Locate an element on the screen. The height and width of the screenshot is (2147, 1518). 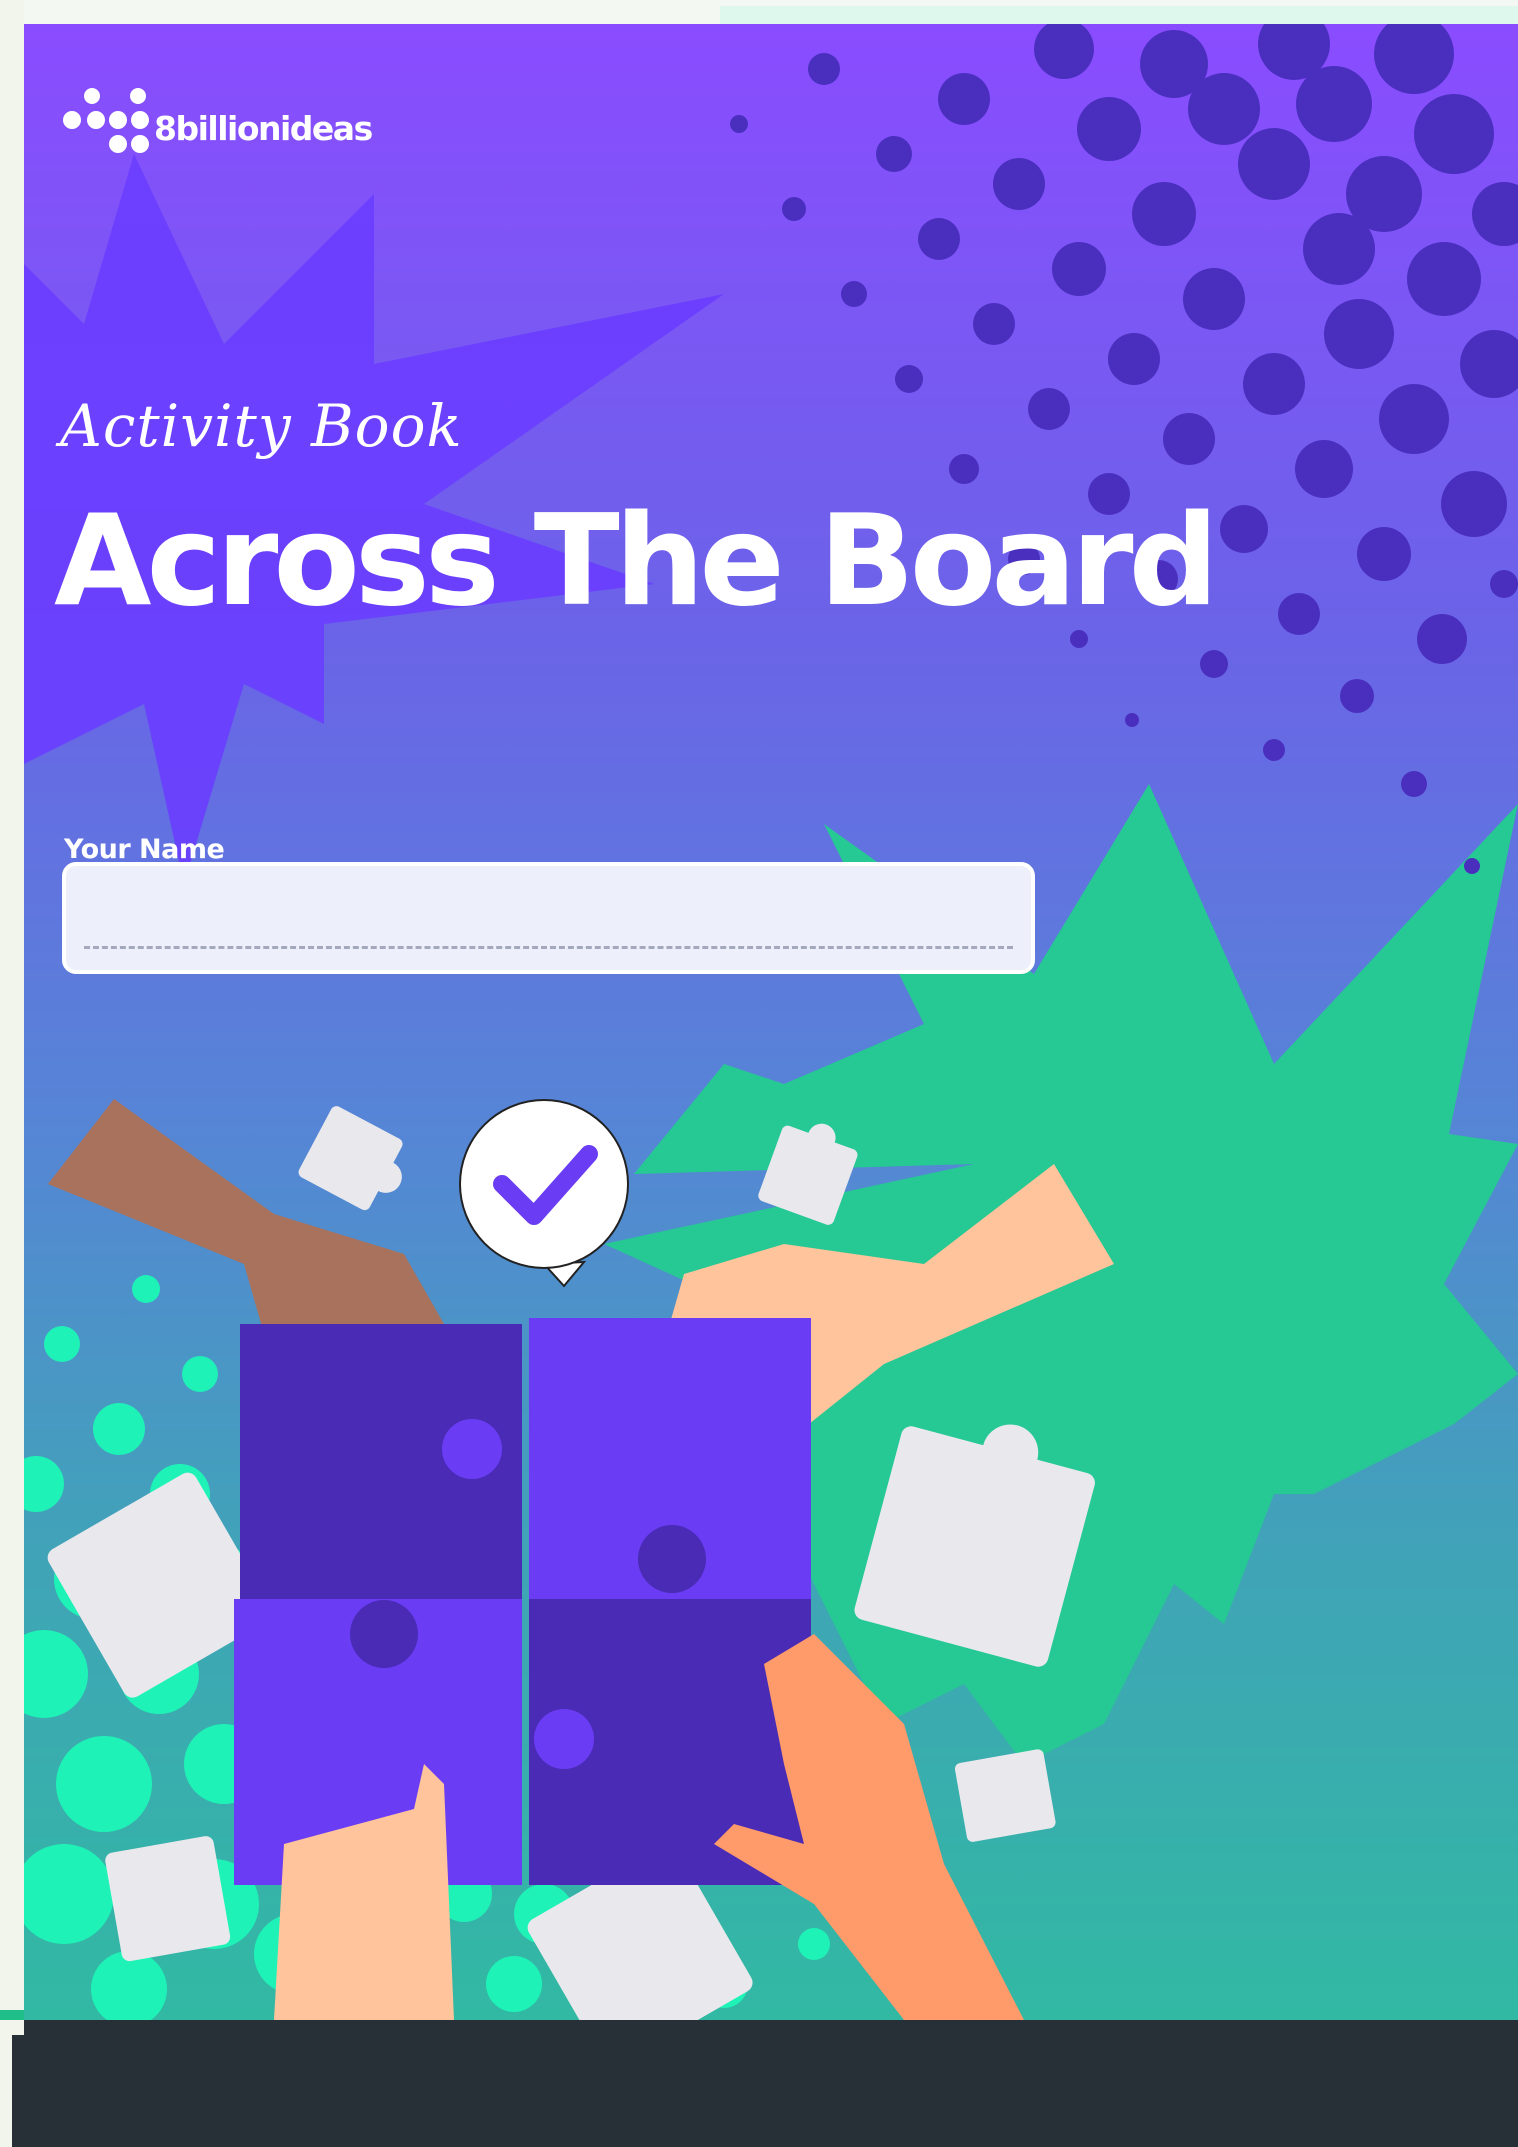
name-guide-line is located at coordinates (548, 947).